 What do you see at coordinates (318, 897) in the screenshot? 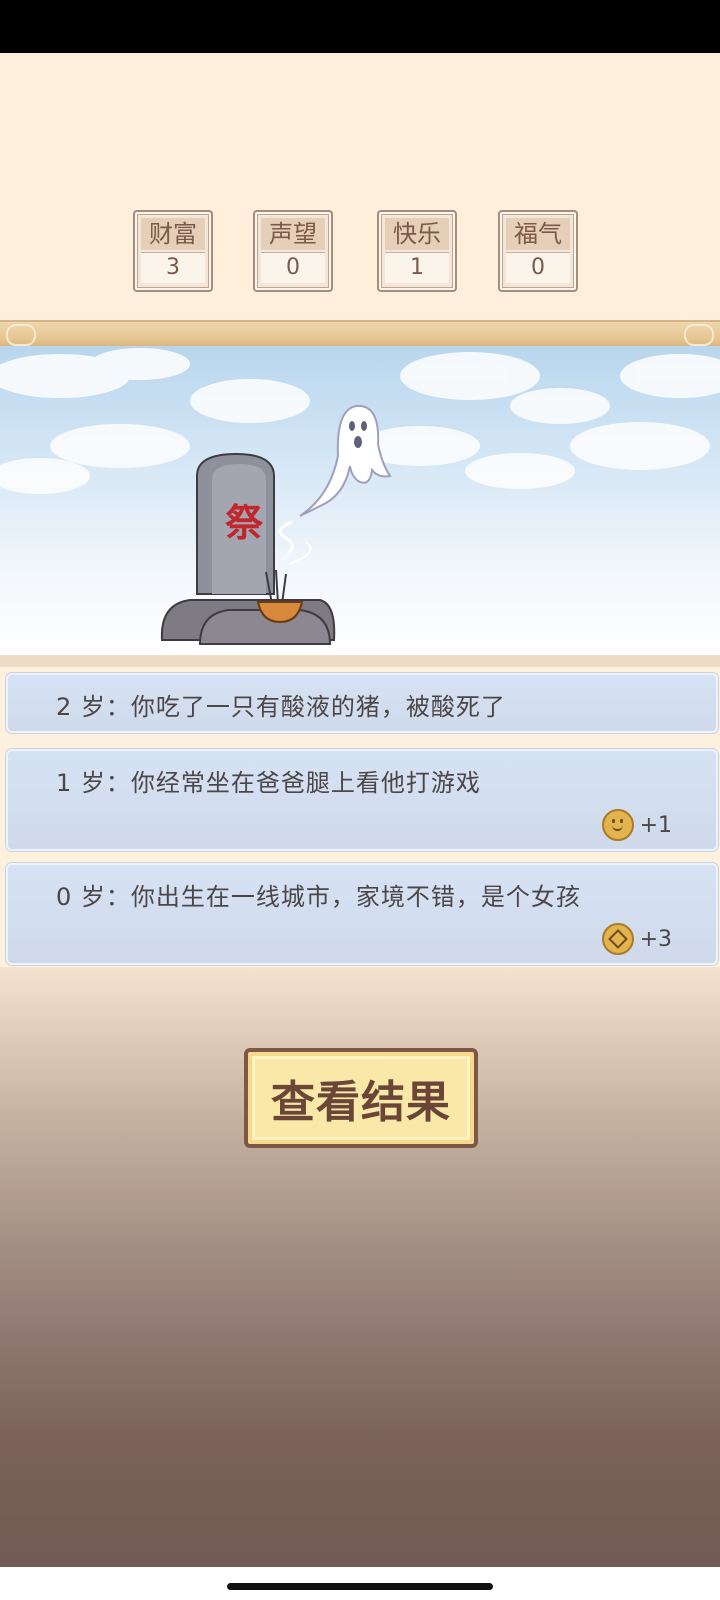
I see `event-text: 0 岁：你出生在一线城市，家境不错，是个女孩` at bounding box center [318, 897].